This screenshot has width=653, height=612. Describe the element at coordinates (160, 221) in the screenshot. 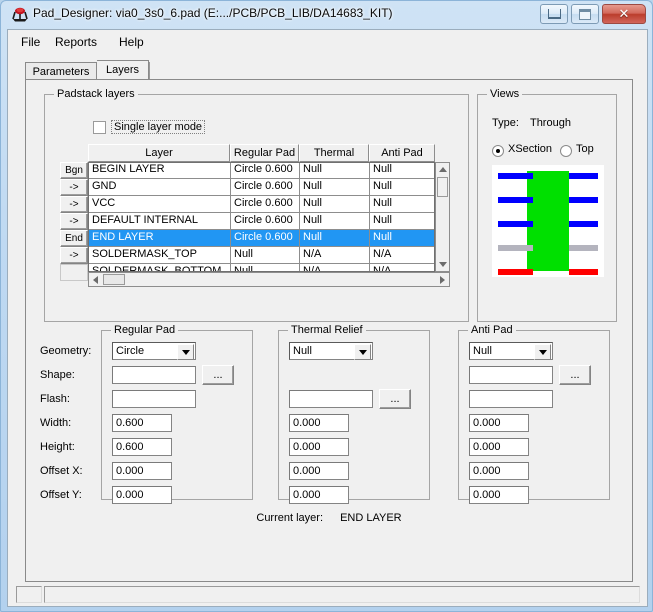

I see `cell-layer: DEFAULT INTERNAL` at that location.